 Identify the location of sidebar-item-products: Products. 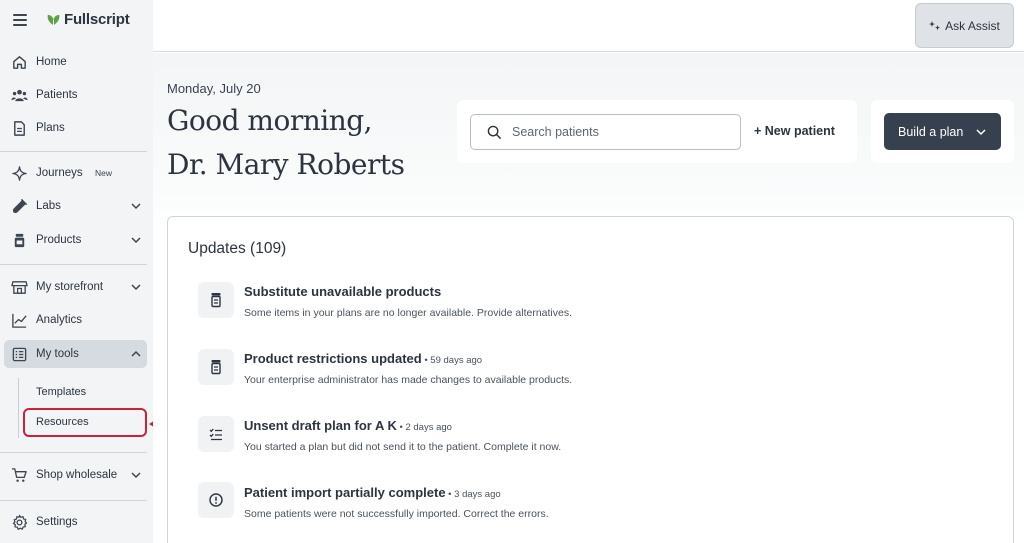
(76, 240).